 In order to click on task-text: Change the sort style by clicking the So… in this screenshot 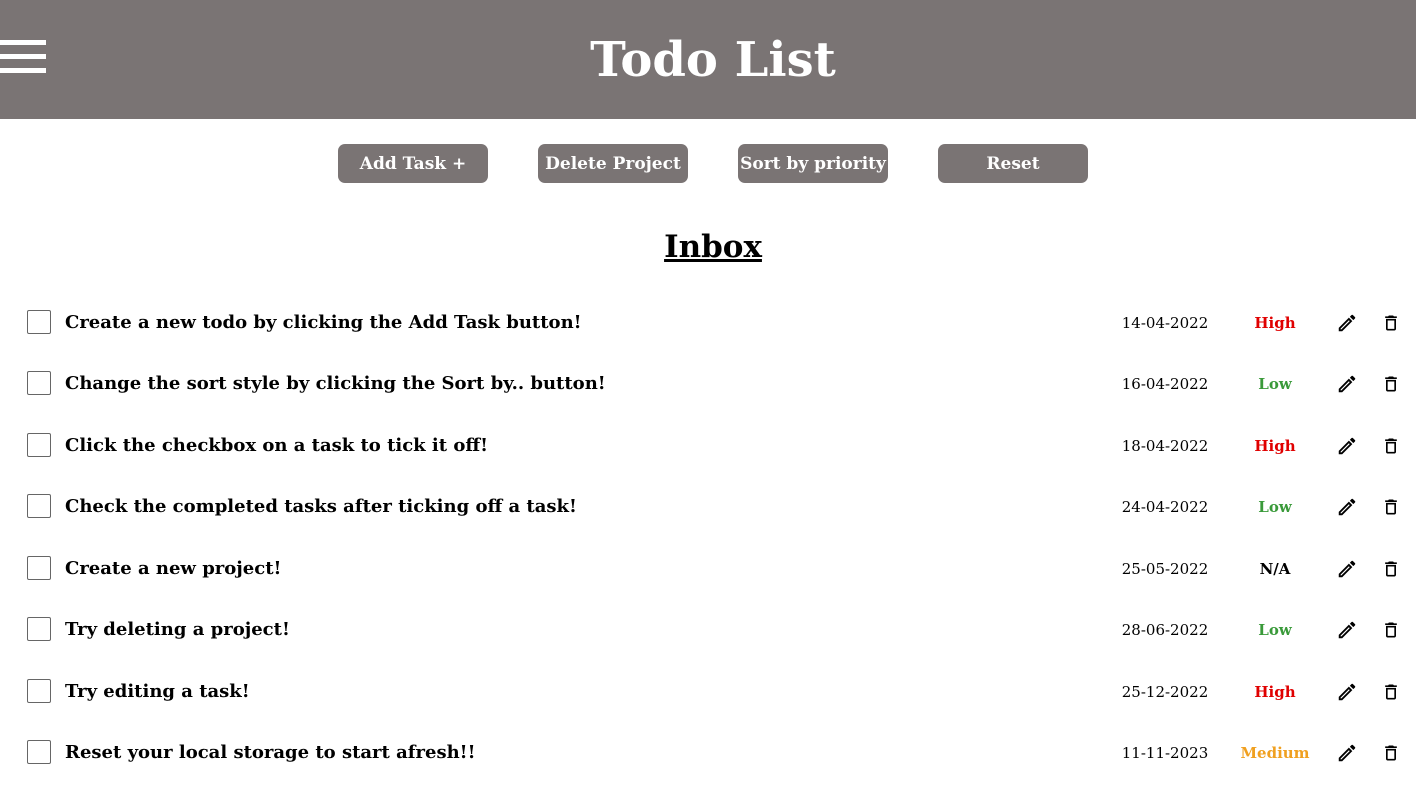, I will do `click(335, 383)`.